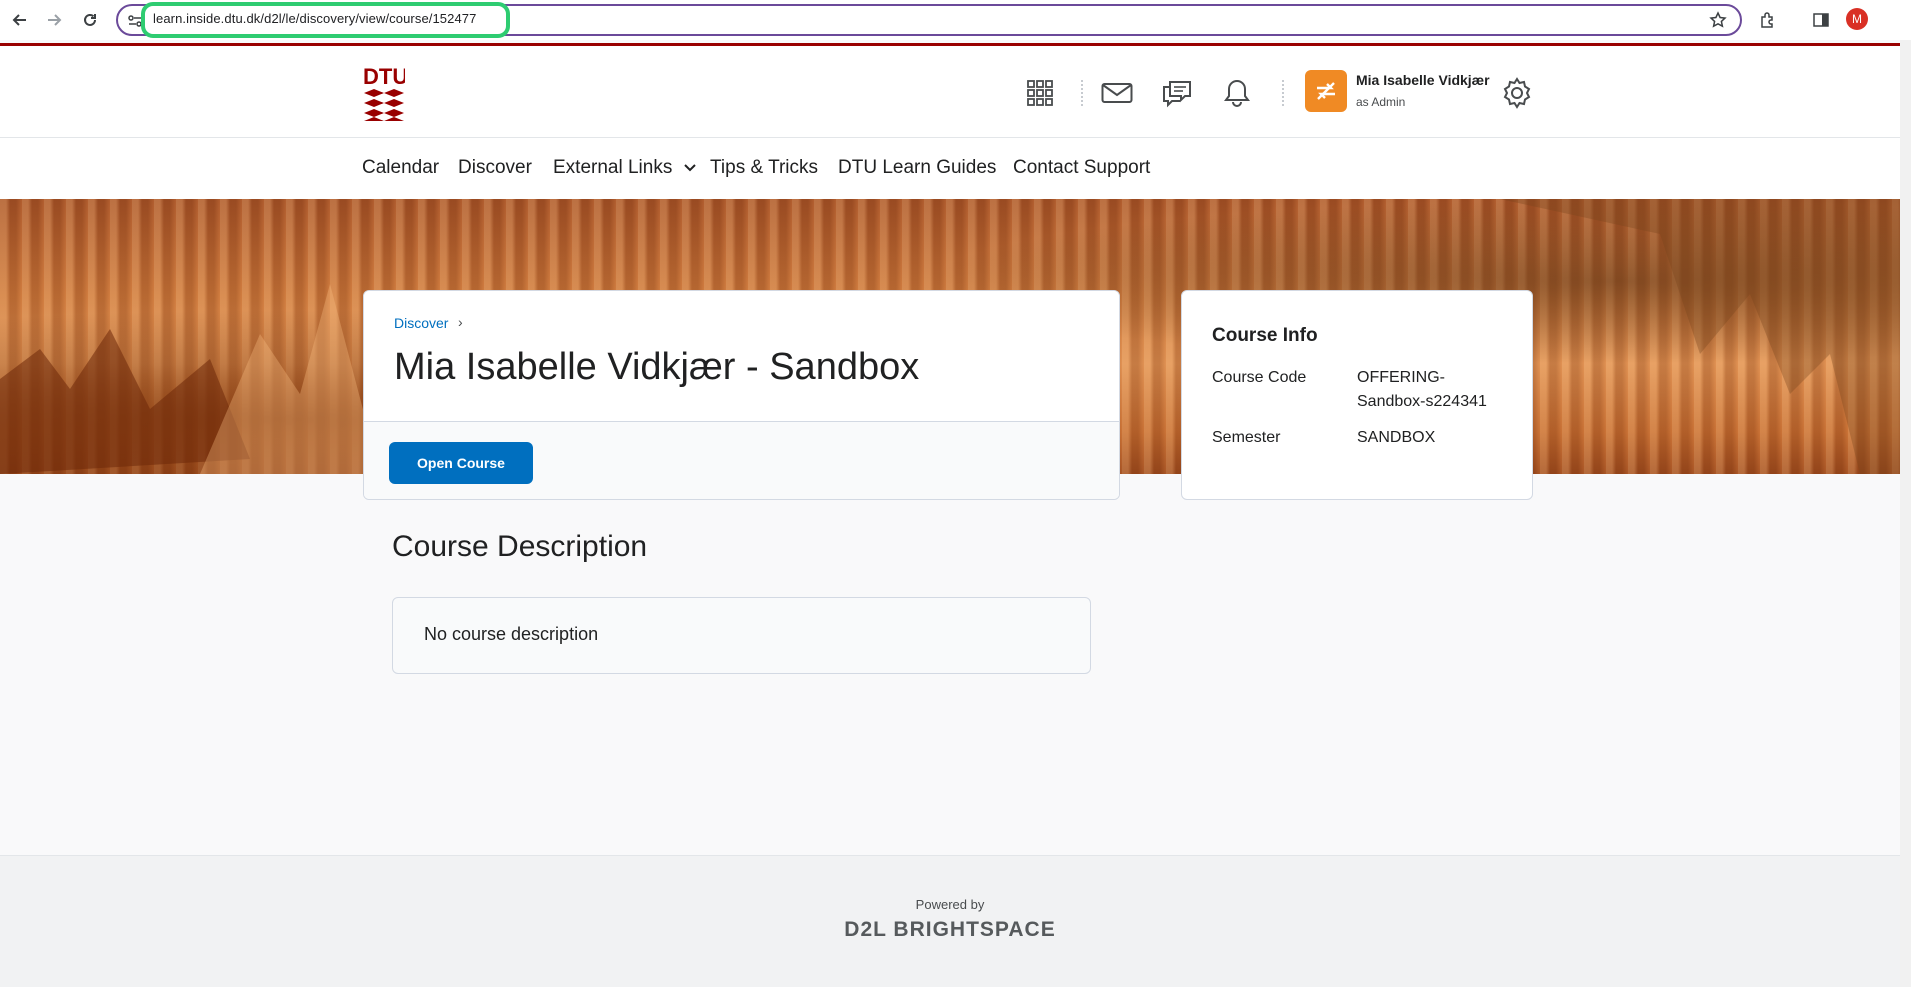 The width and height of the screenshot is (1911, 987). Describe the element at coordinates (421, 323) in the screenshot. I see `breadcrumb-discover-link: Discover` at that location.